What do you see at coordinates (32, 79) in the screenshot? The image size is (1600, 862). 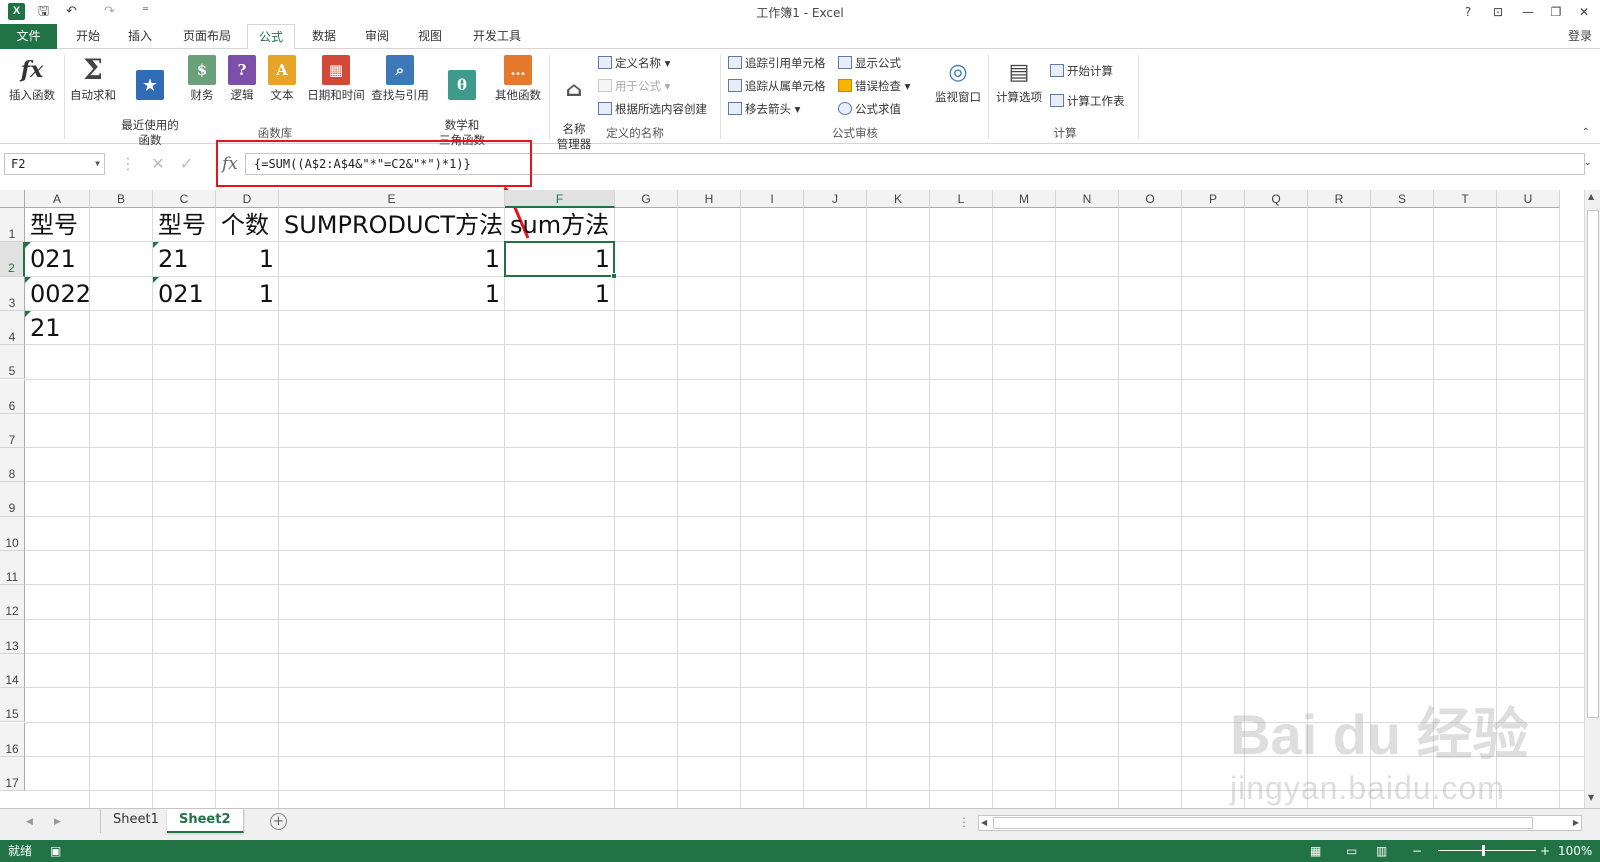 I see `insert-function-button: fx 插入函数` at bounding box center [32, 79].